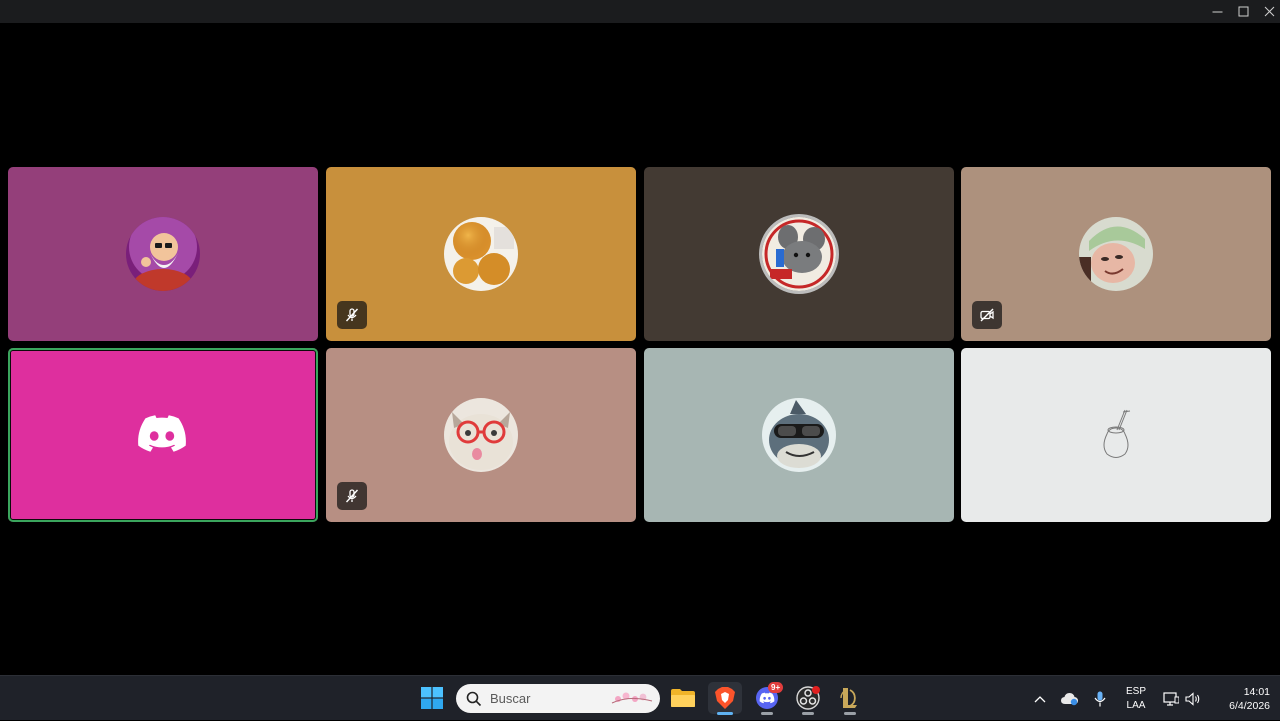 This screenshot has width=1280, height=721. I want to click on keyboard-layout-code: LAA, so click(1136, 705).